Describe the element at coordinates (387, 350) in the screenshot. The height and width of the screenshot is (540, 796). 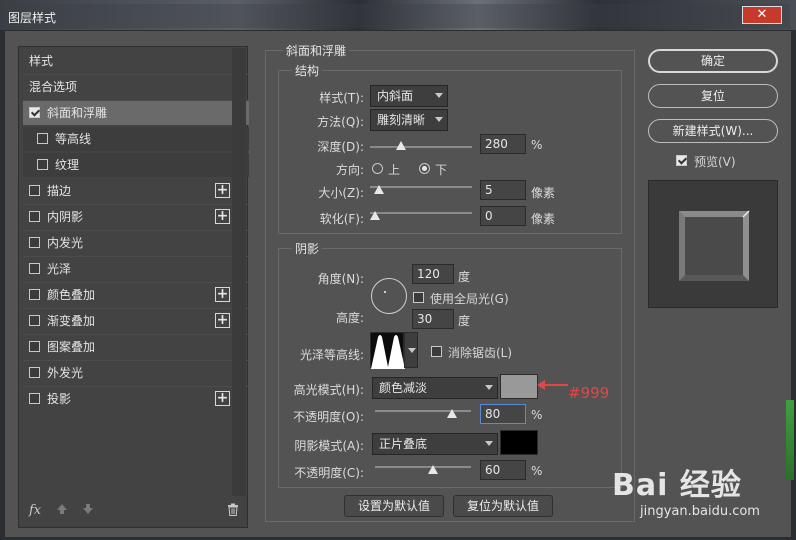
I see `gloss-contour-picker` at that location.